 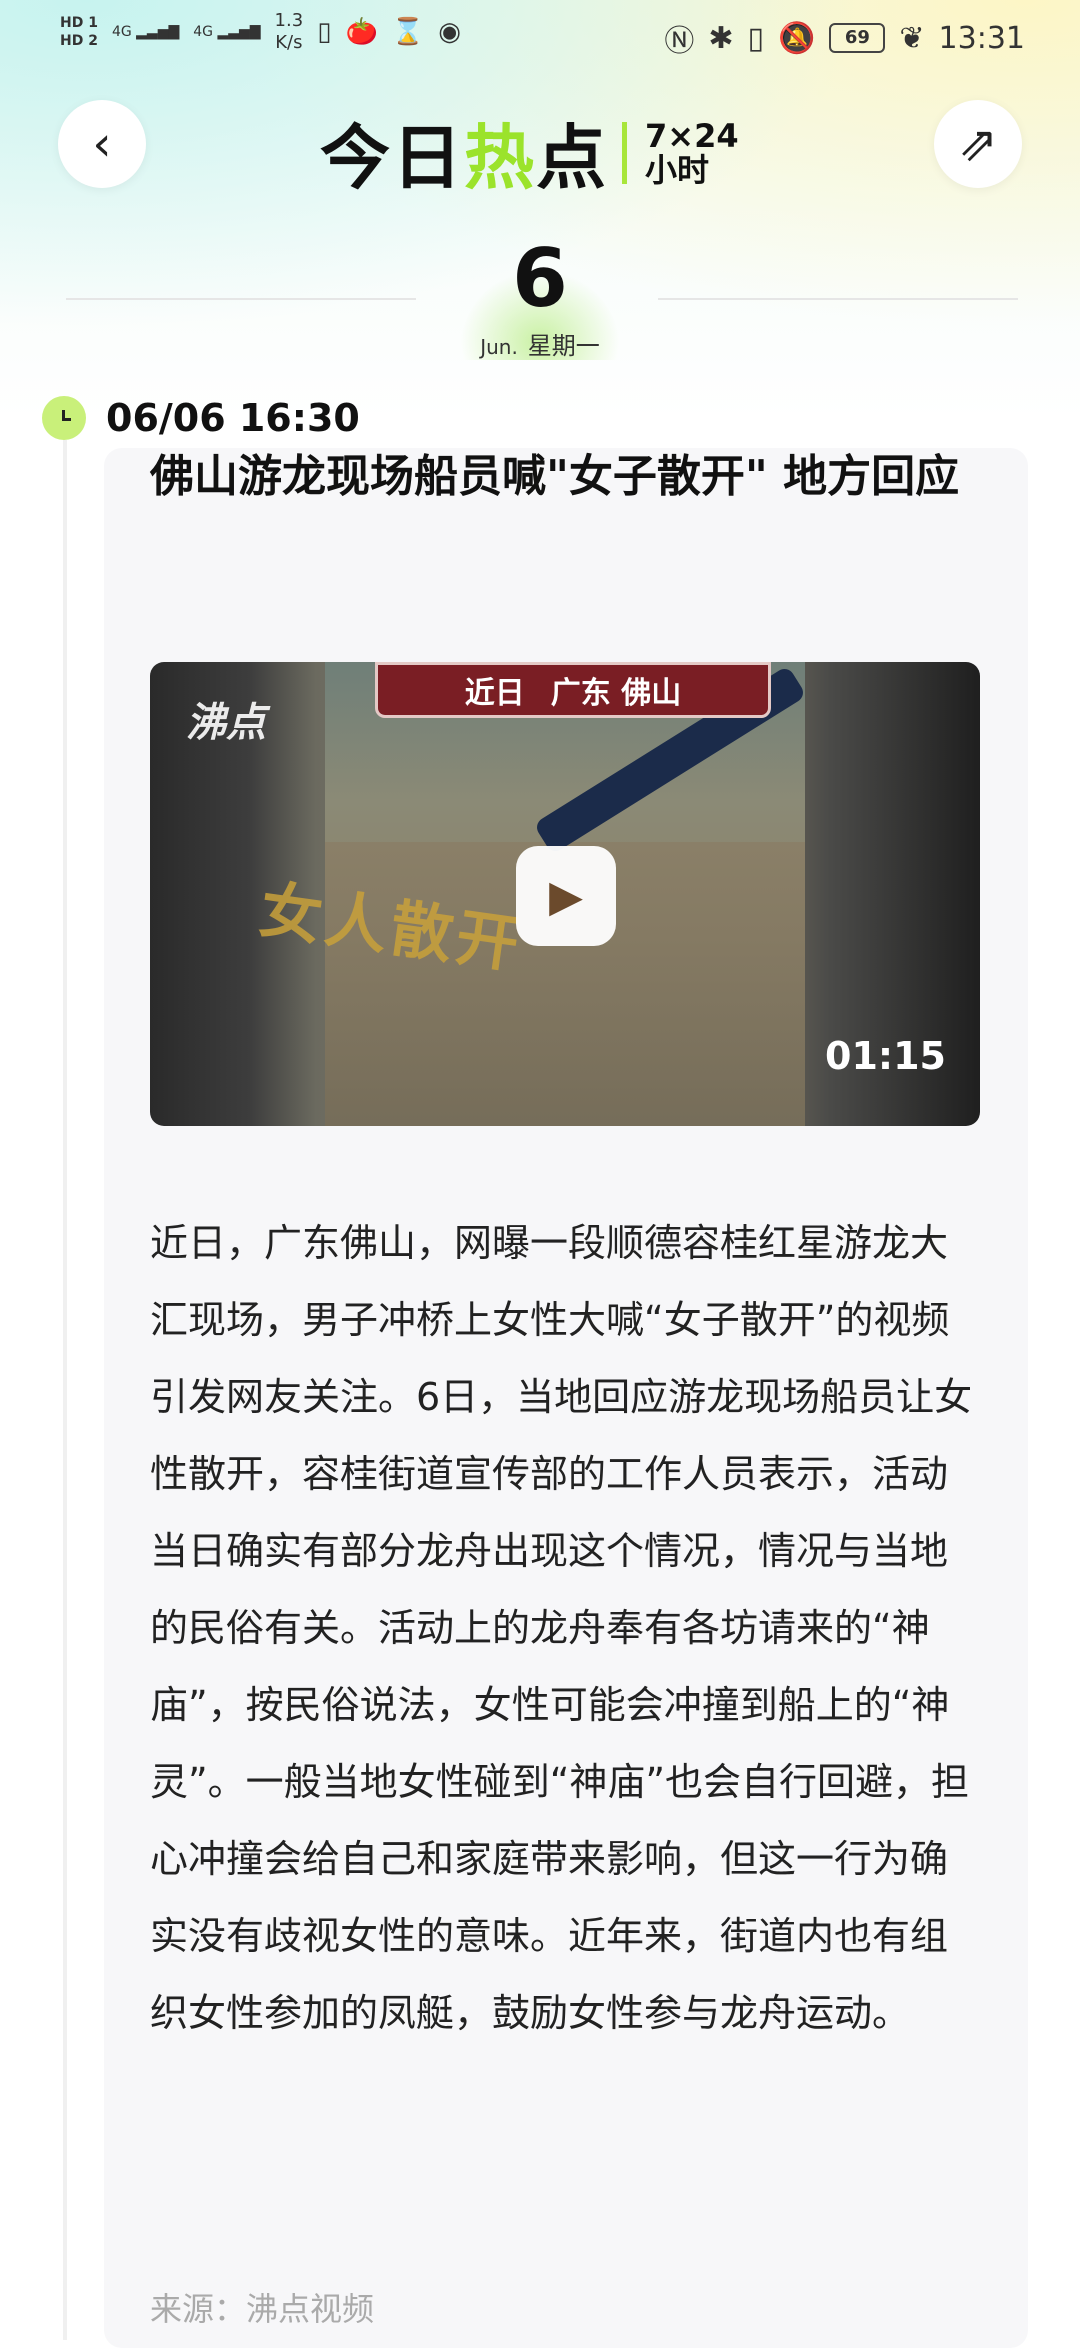 I want to click on date-weekday: 星期一, so click(x=563, y=346).